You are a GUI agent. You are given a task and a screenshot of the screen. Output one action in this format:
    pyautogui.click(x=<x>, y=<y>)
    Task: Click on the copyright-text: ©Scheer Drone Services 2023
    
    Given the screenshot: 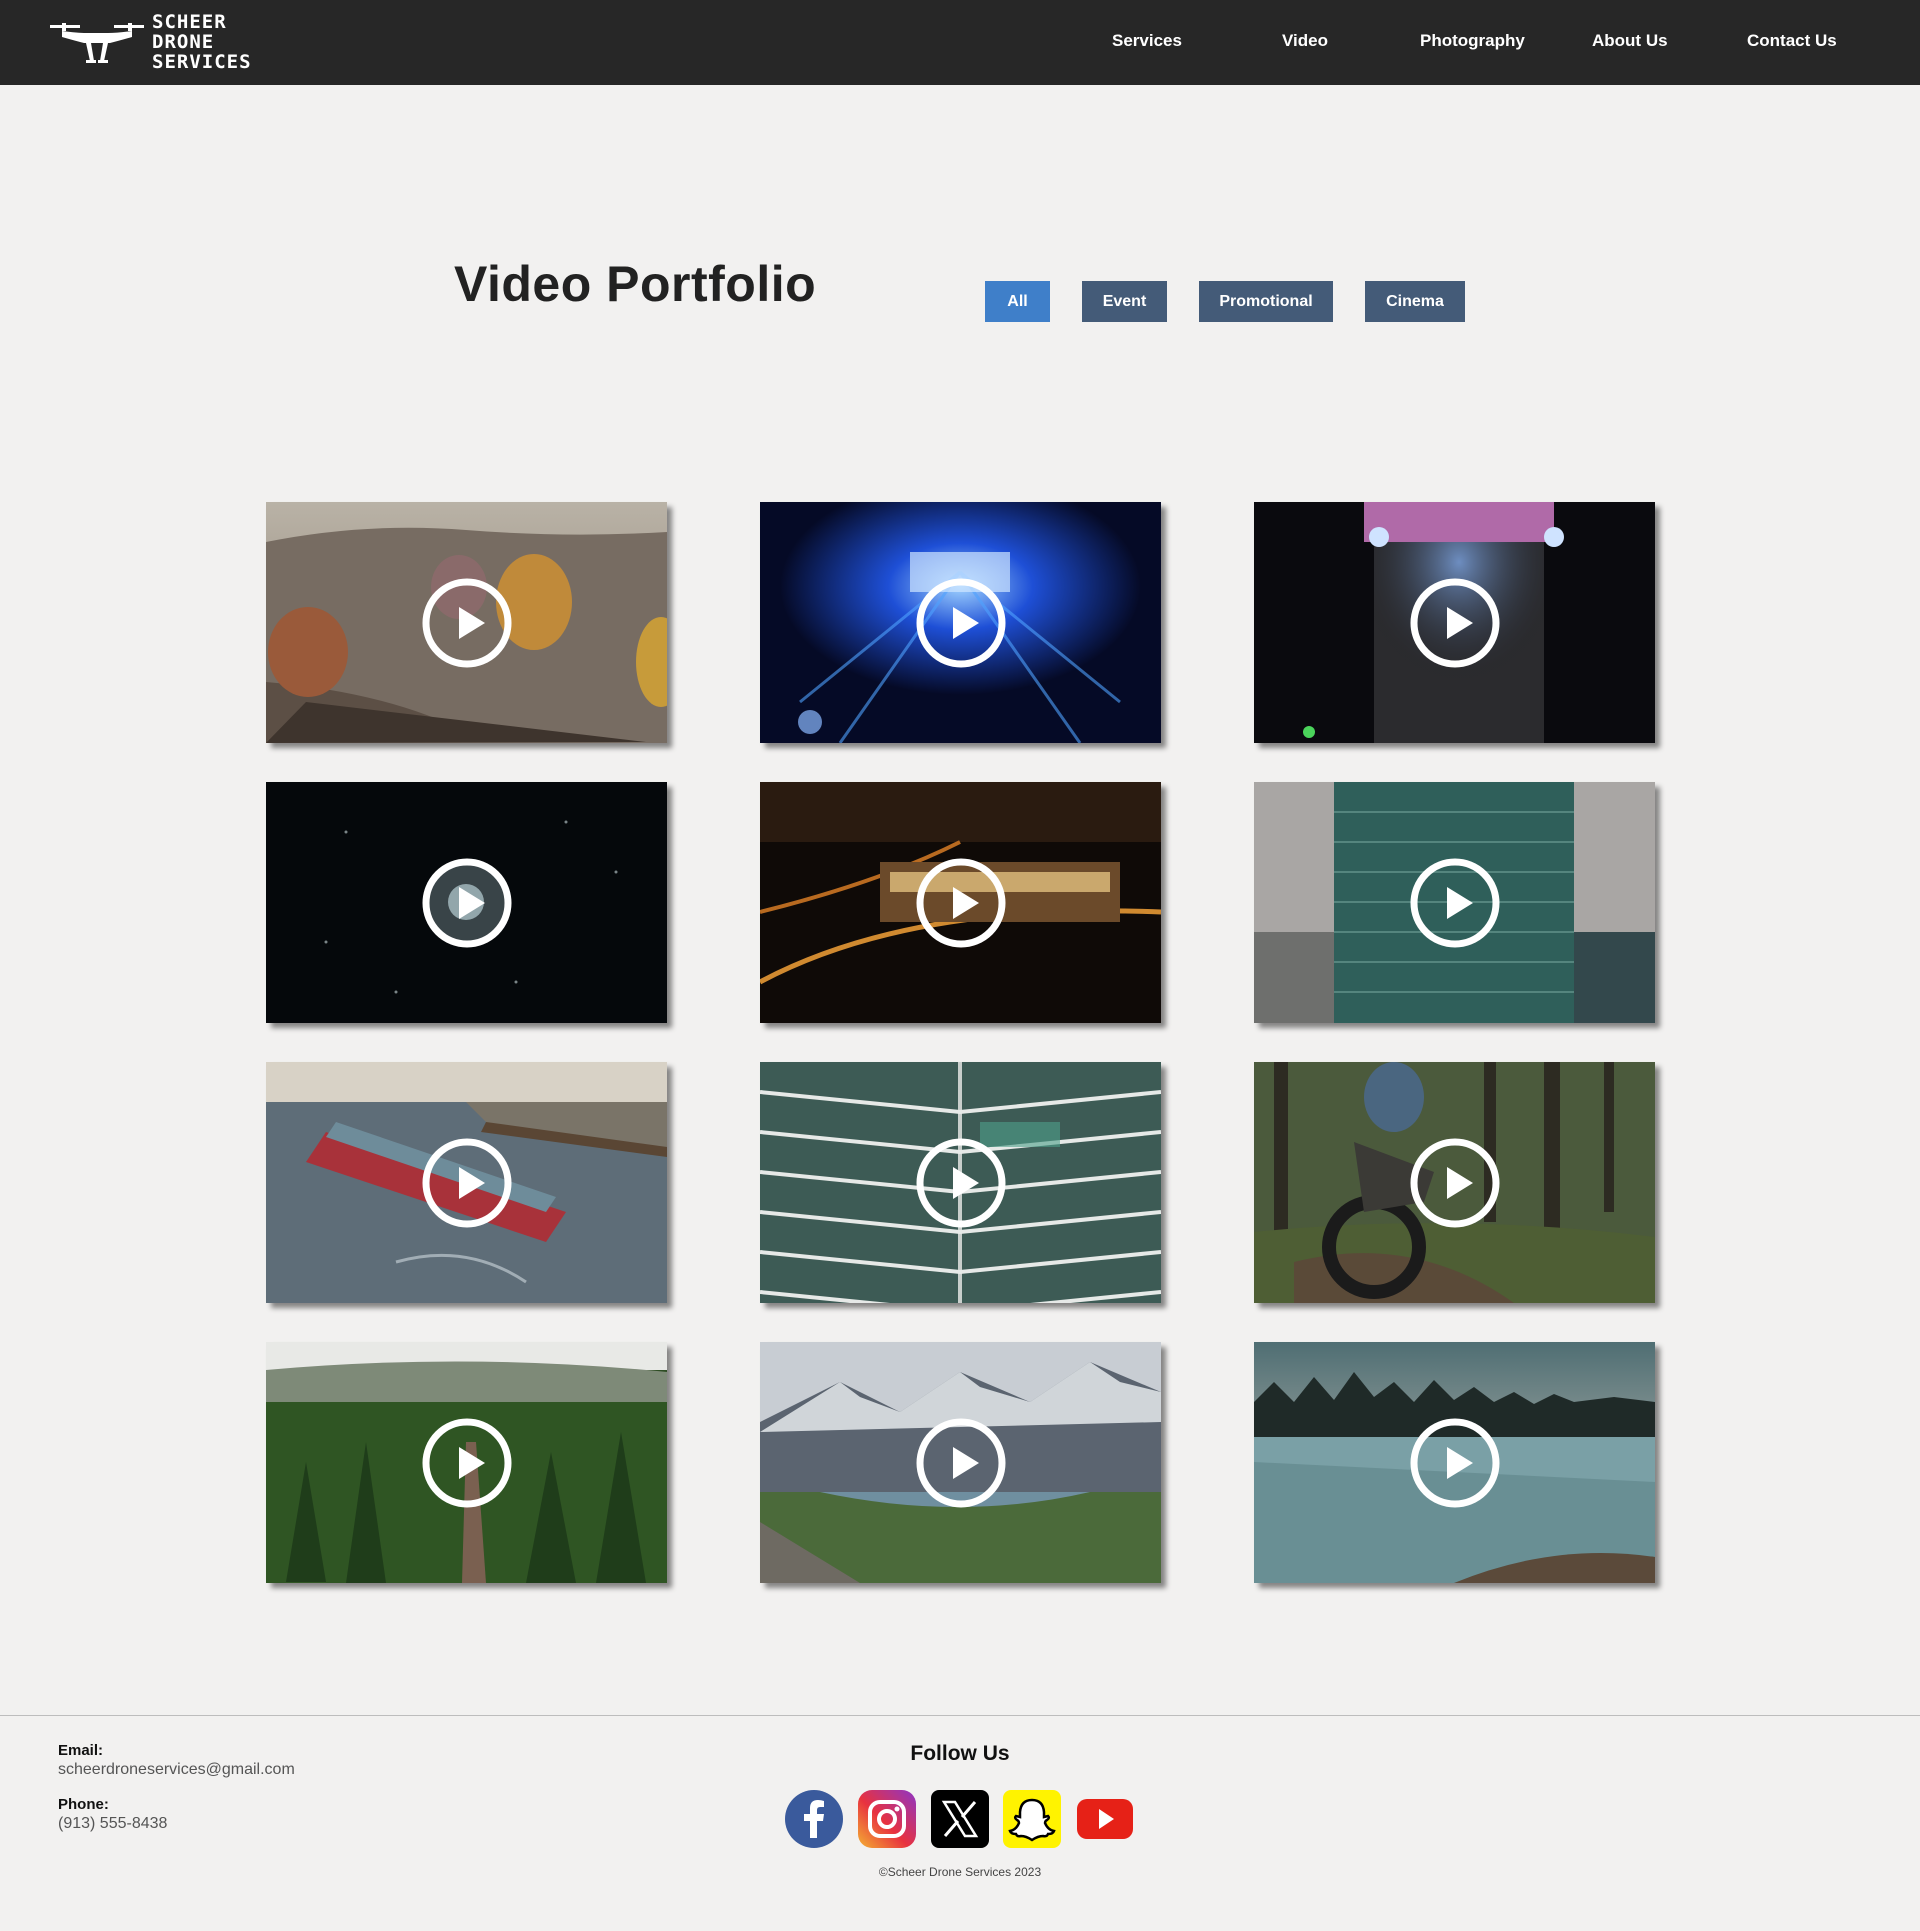 What is the action you would take?
    pyautogui.click(x=960, y=1872)
    